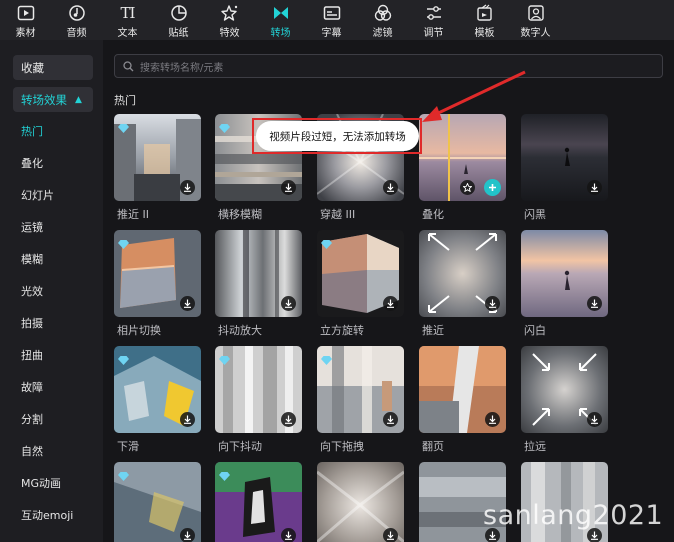 This screenshot has height=542, width=674. Describe the element at coordinates (564, 389) in the screenshot. I see `transition-card-zoom-out` at that location.